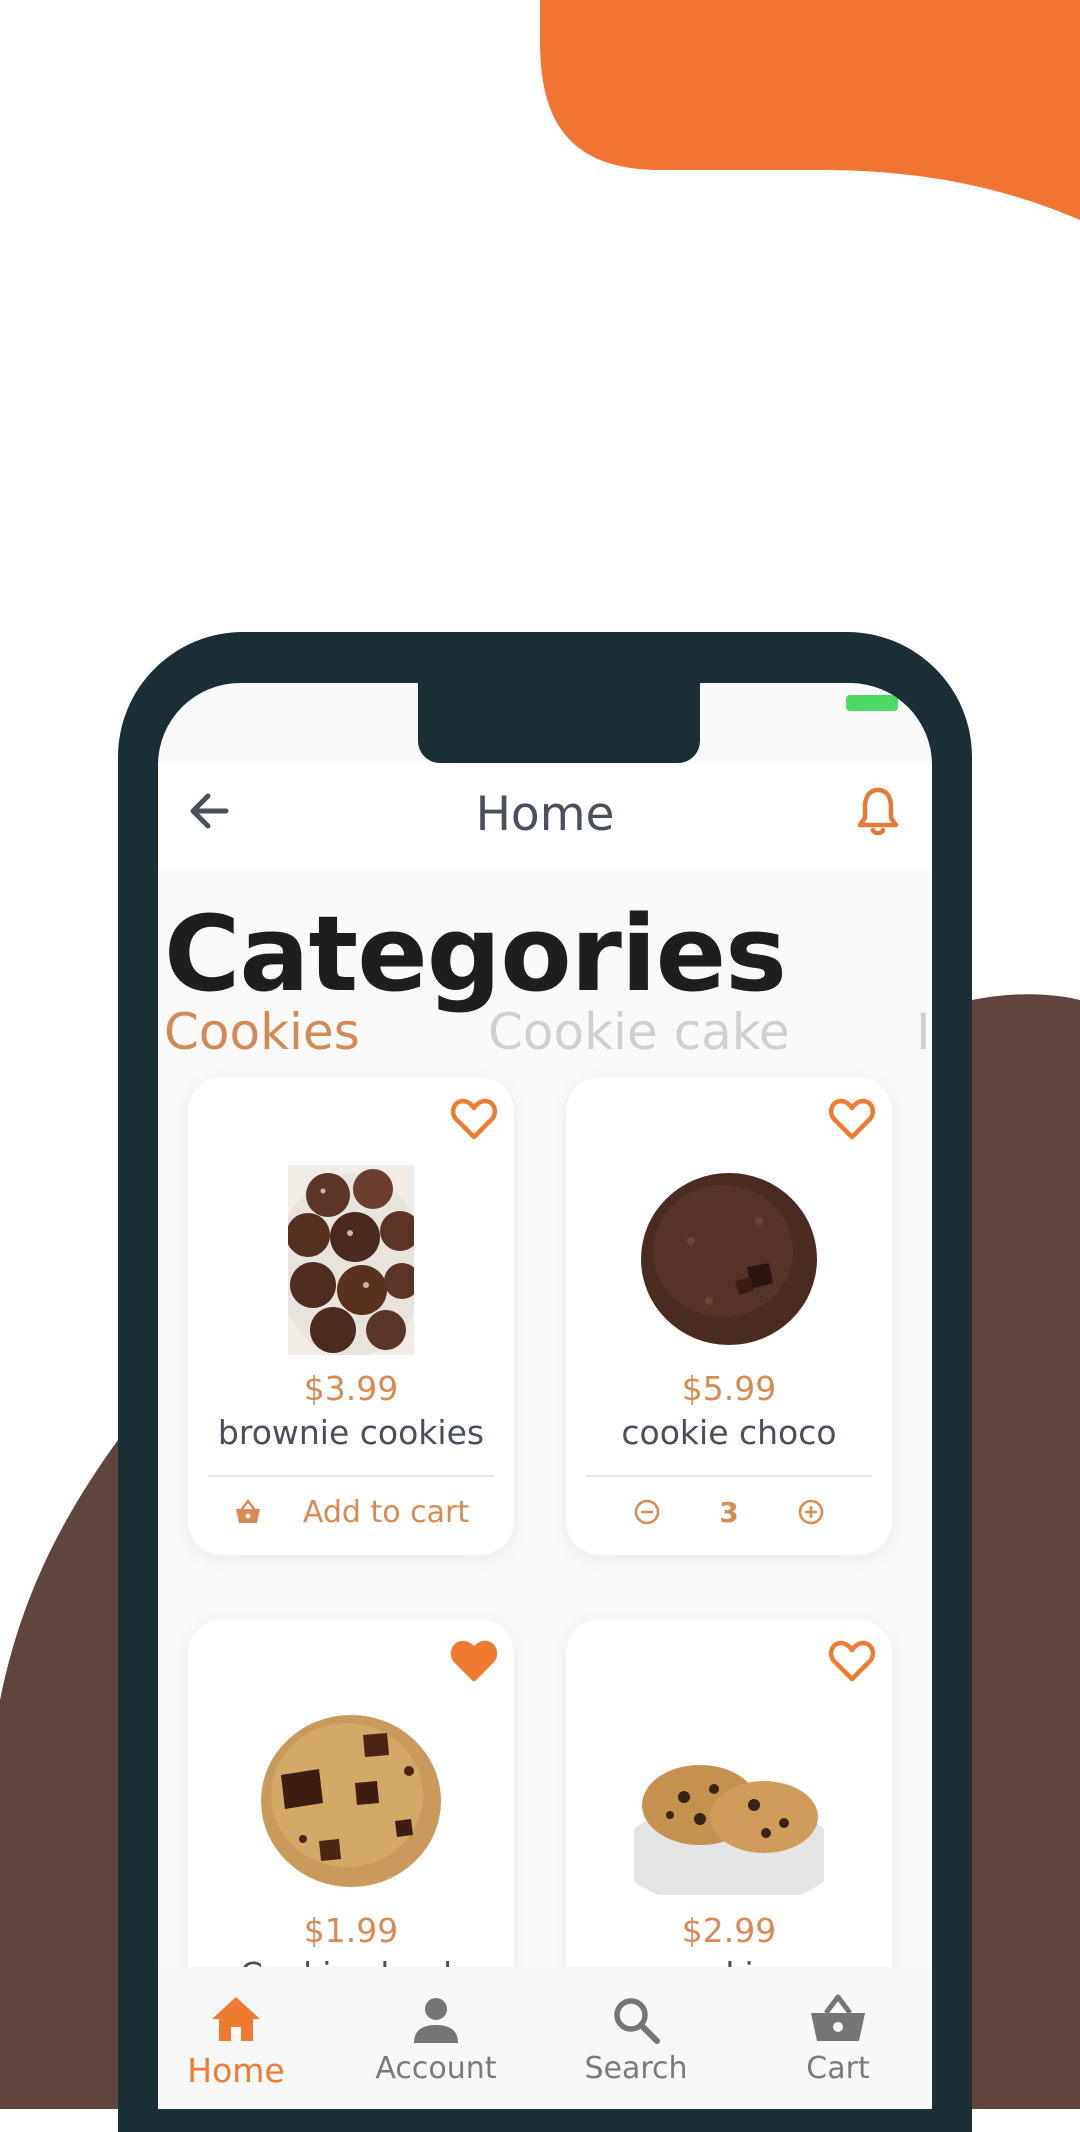 Image resolution: width=1080 pixels, height=2132 pixels. I want to click on tab-cookie-cake: Cookie cake, so click(639, 1032).